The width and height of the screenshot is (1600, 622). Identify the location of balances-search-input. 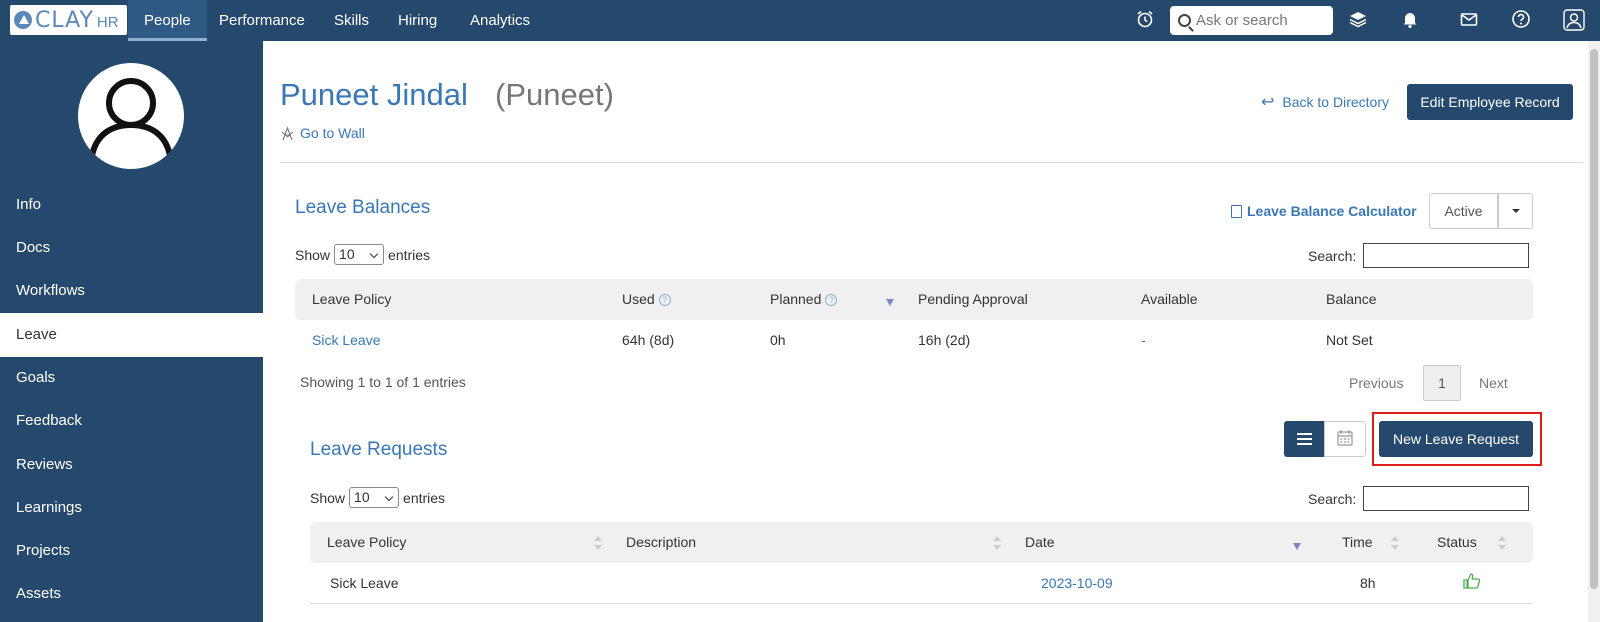
(1446, 255).